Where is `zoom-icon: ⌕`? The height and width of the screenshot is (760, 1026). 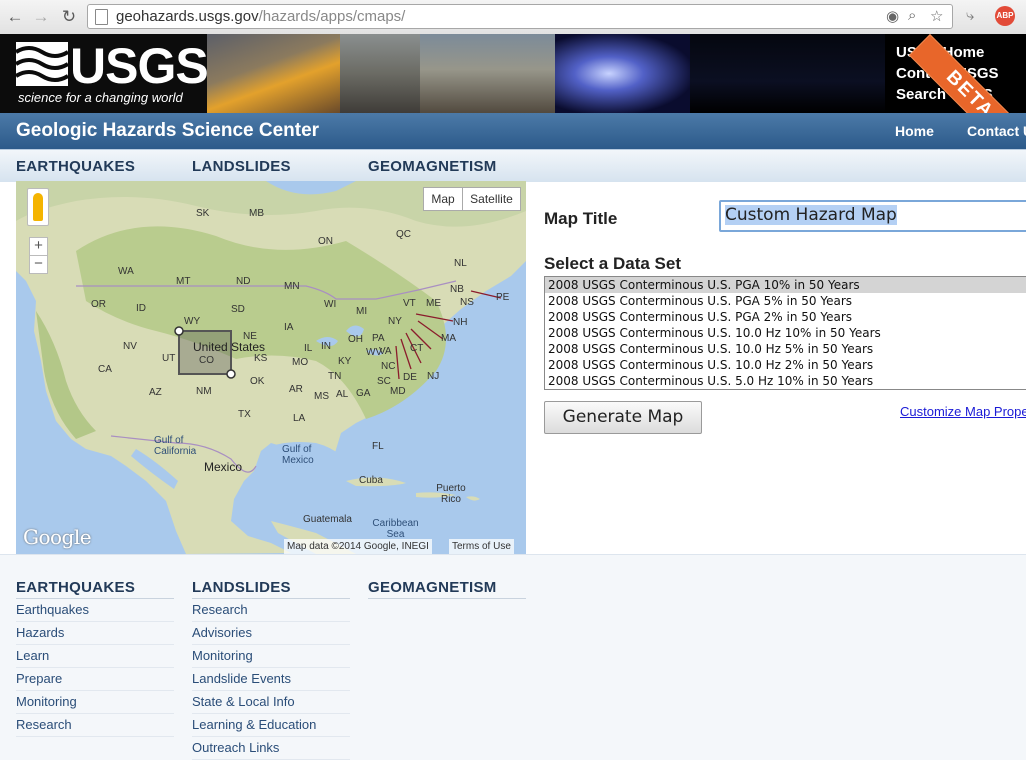
zoom-icon: ⌕ is located at coordinates (912, 15).